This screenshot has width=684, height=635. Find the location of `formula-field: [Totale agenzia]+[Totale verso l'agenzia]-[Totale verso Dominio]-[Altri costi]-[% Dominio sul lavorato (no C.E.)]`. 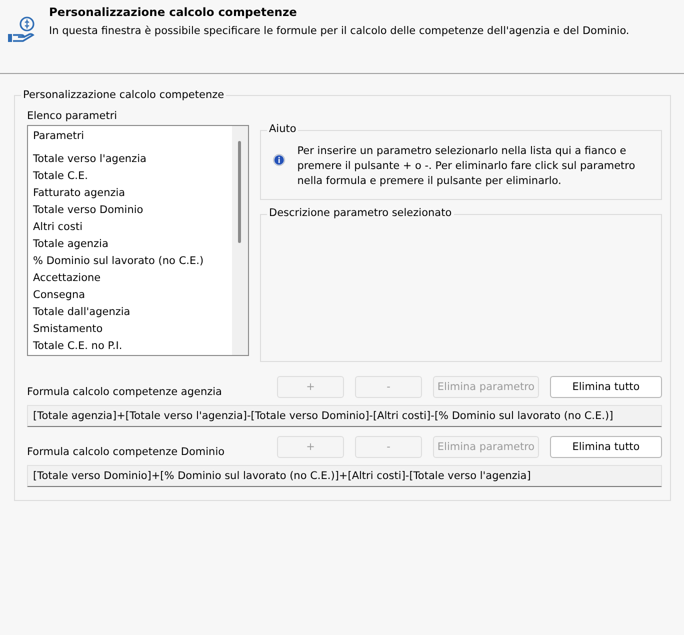

formula-field: [Totale agenzia]+[Totale verso l'agenzia]-[Totale verso Dominio]-[Altri costi]-[% Dominio sul lavorato (no C.E.)] is located at coordinates (344, 416).